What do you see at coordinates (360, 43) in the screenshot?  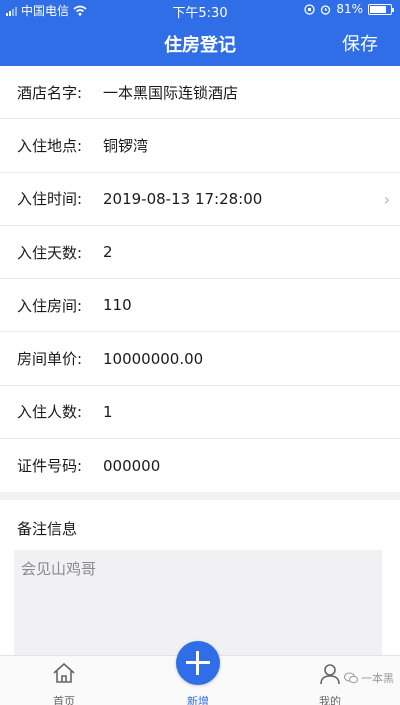 I see `save-button: 保存` at bounding box center [360, 43].